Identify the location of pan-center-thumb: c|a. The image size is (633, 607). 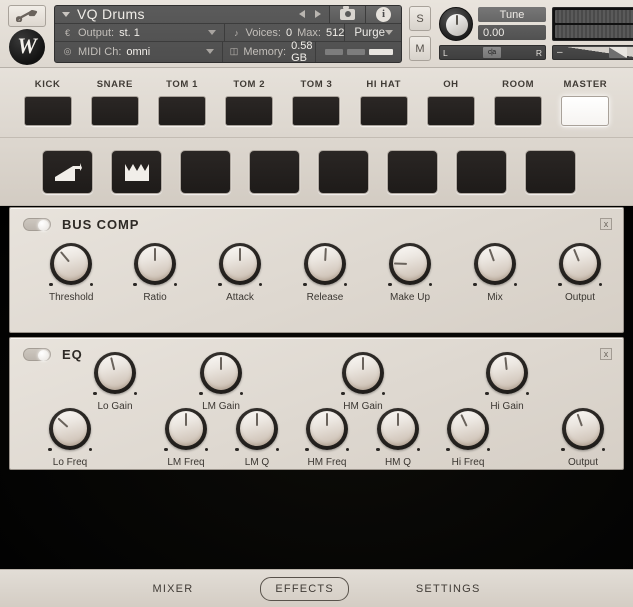
(491, 52).